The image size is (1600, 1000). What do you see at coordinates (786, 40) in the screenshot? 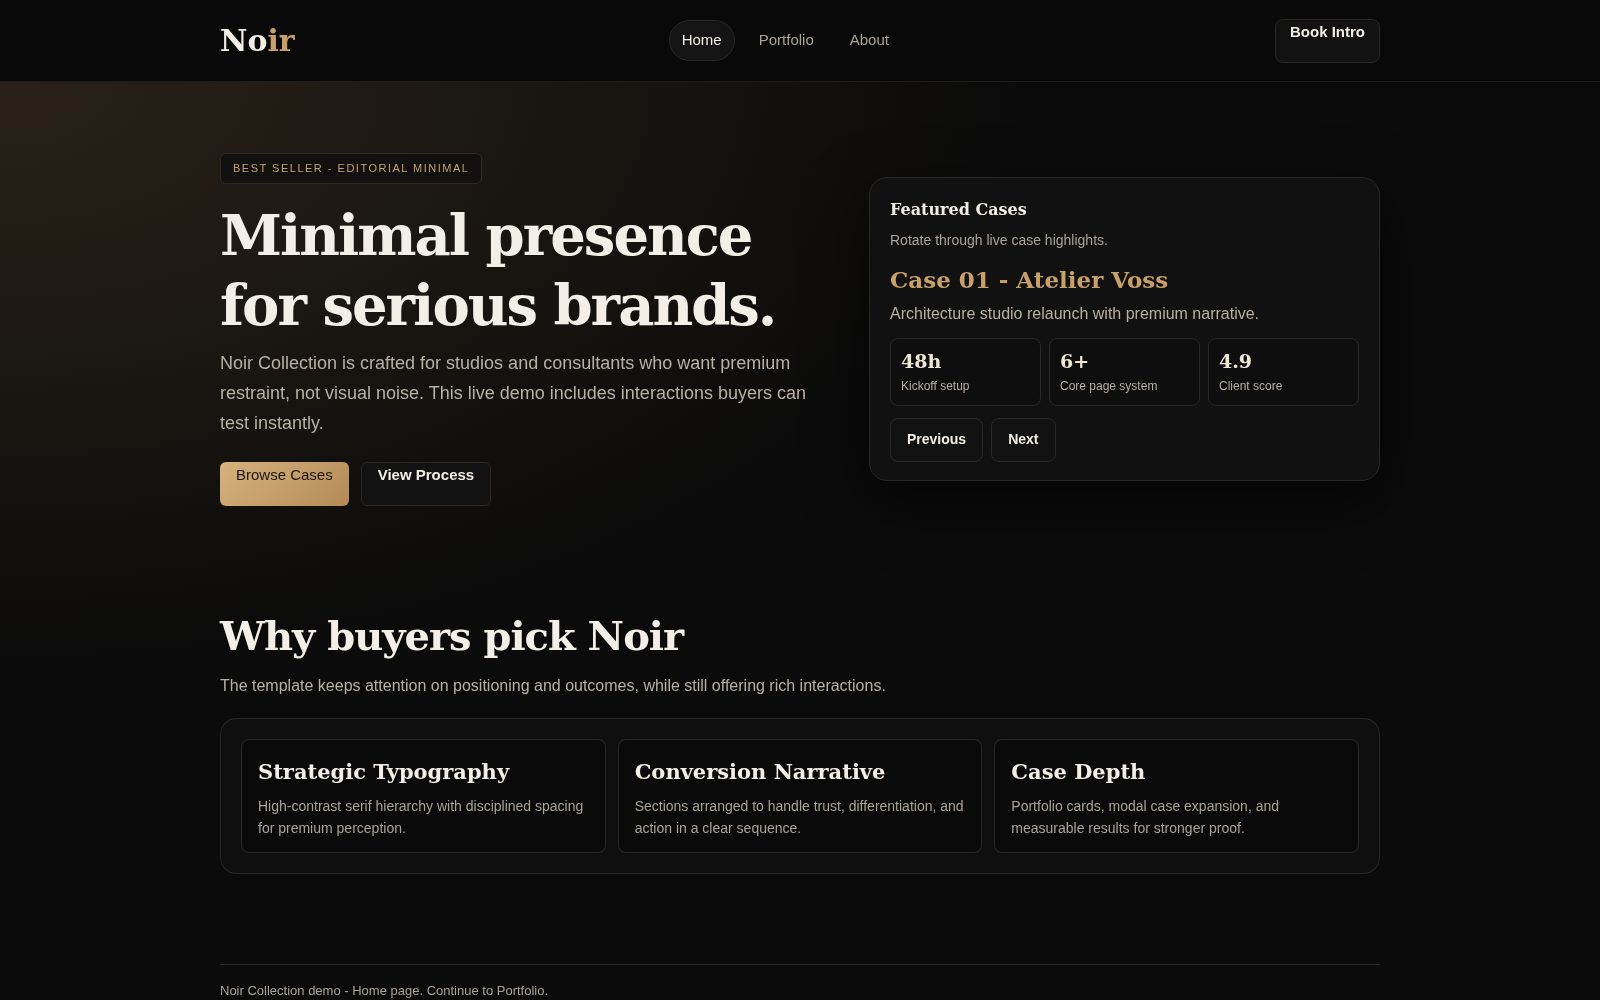
I see `nav-link: Portfolio` at bounding box center [786, 40].